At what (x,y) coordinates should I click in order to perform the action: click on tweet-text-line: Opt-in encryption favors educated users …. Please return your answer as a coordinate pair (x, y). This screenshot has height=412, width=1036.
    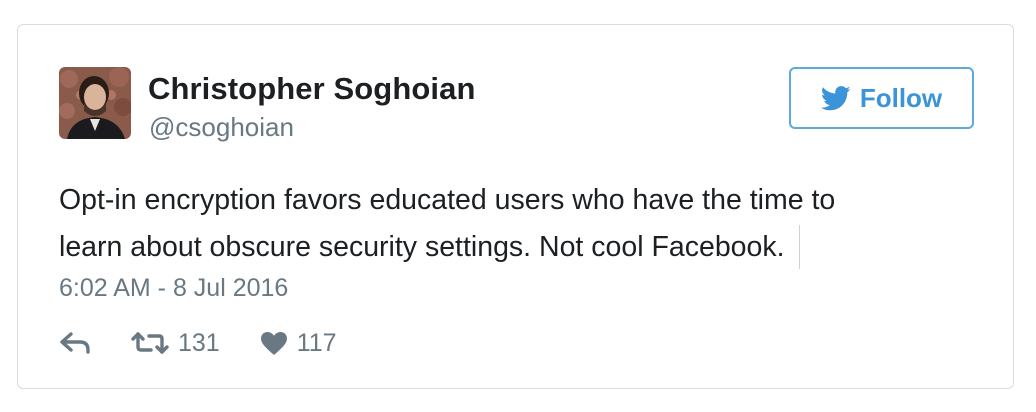
    Looking at the image, I should click on (499, 200).